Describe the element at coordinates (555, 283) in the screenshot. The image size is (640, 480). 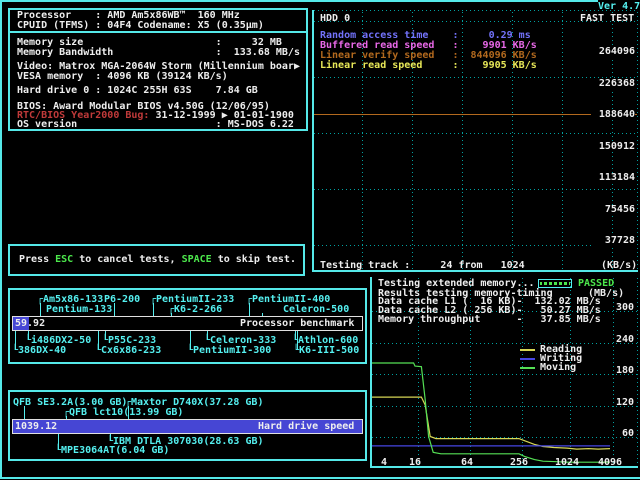
I see `memory-test-progress-bar` at that location.